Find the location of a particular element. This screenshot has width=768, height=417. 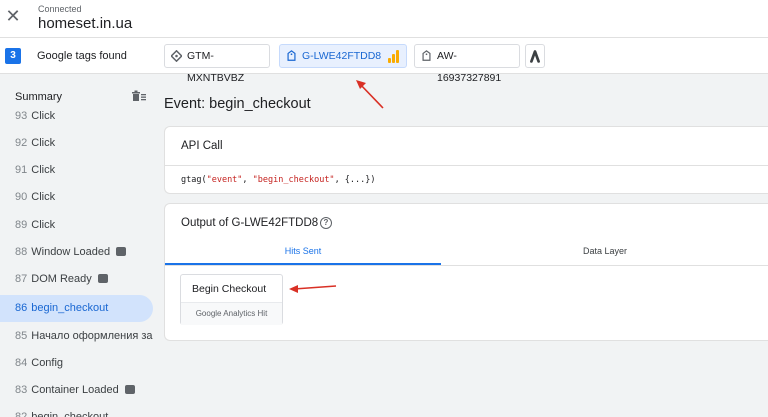

tag-chip-label: GTM-MXNTBVBZ is located at coordinates (216, 67).